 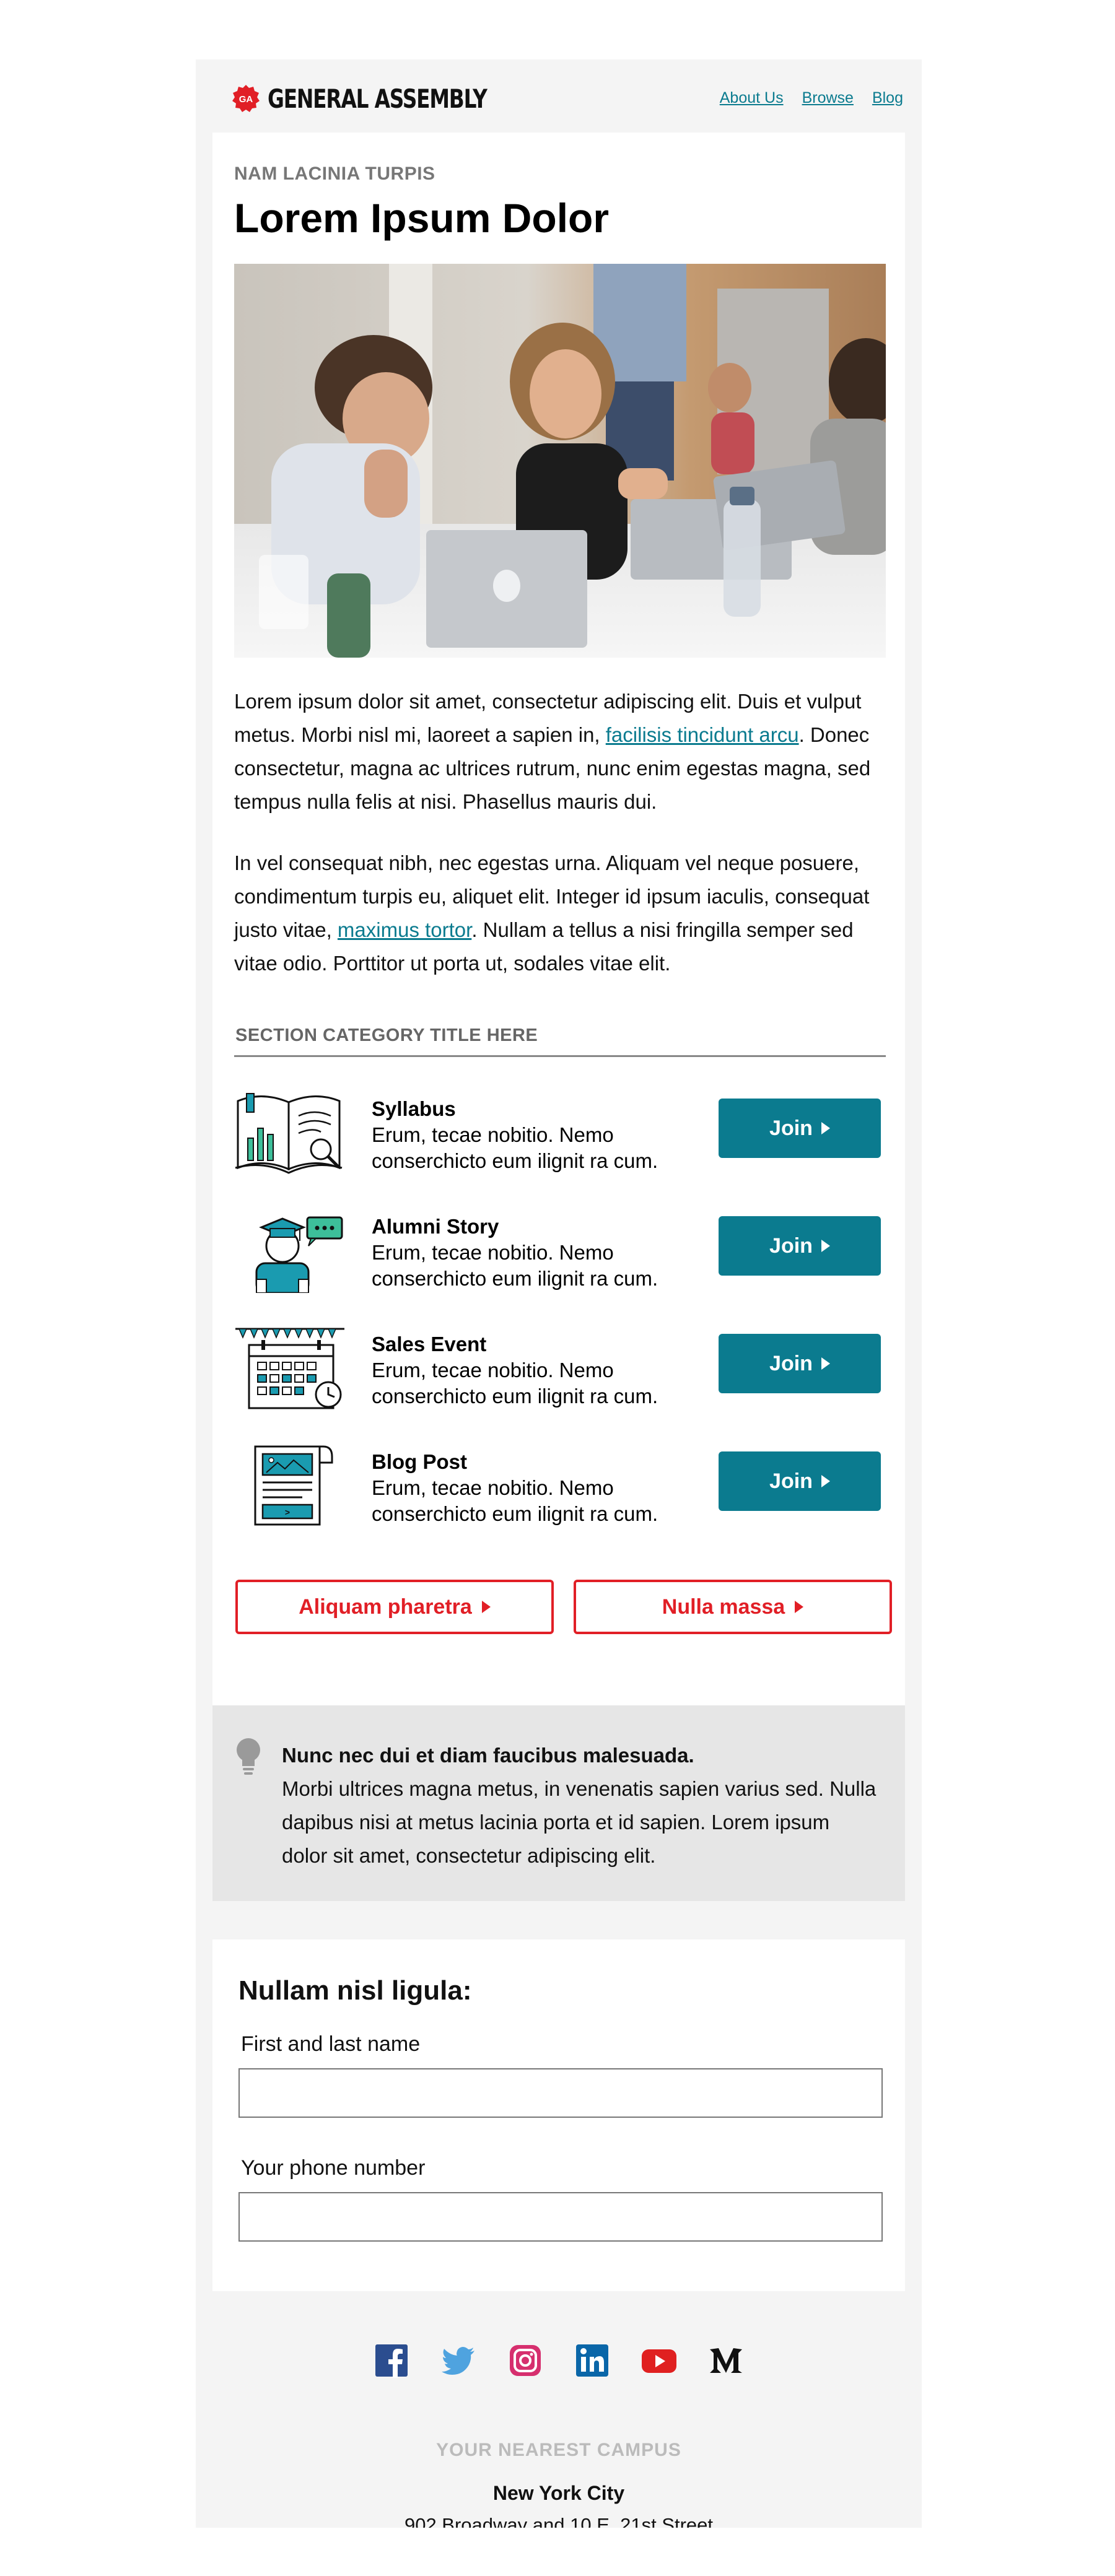 What do you see at coordinates (391, 2360) in the screenshot?
I see `facebook-icon` at bounding box center [391, 2360].